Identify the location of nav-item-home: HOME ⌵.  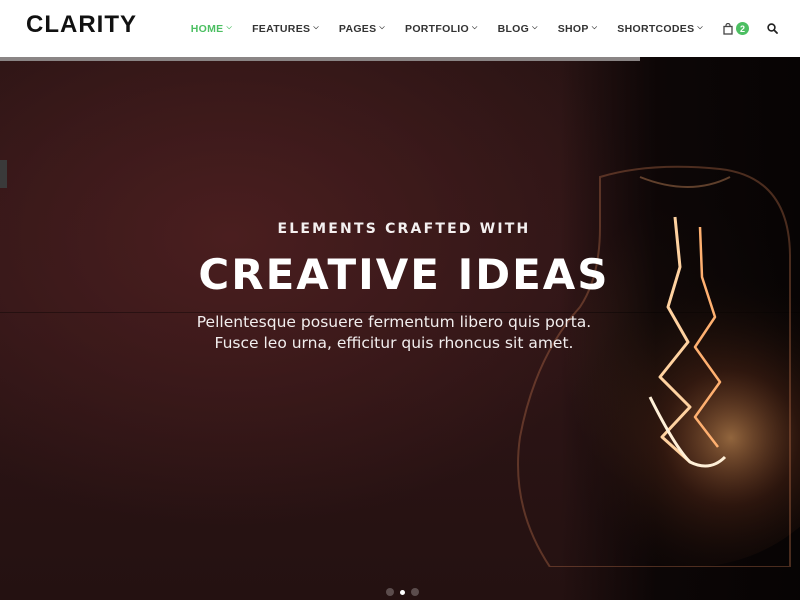
(211, 29).